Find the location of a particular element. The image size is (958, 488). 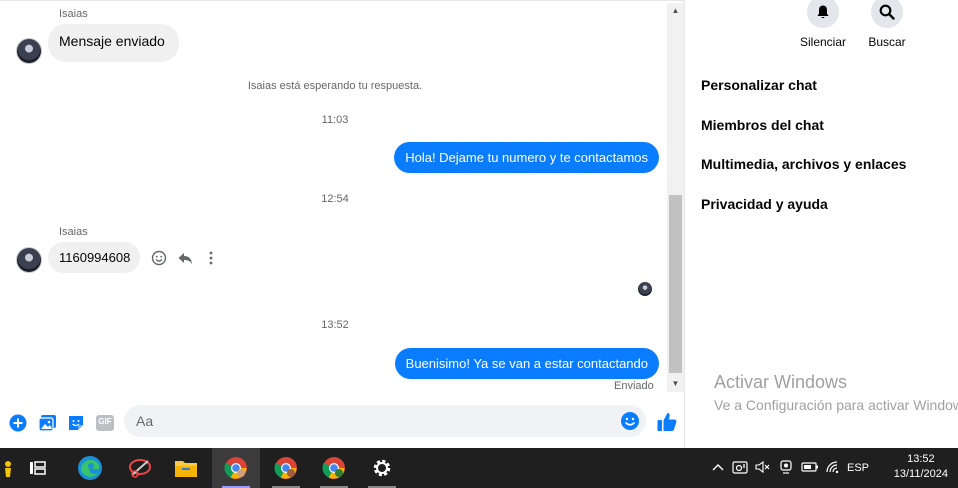

clock: 13:52 13/11/2024 is located at coordinates (921, 467).